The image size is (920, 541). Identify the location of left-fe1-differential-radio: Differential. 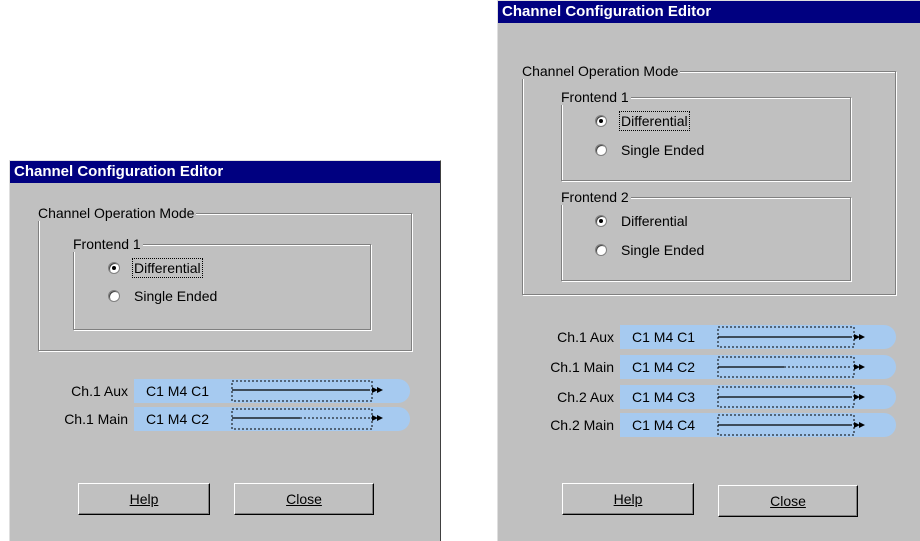
(155, 268).